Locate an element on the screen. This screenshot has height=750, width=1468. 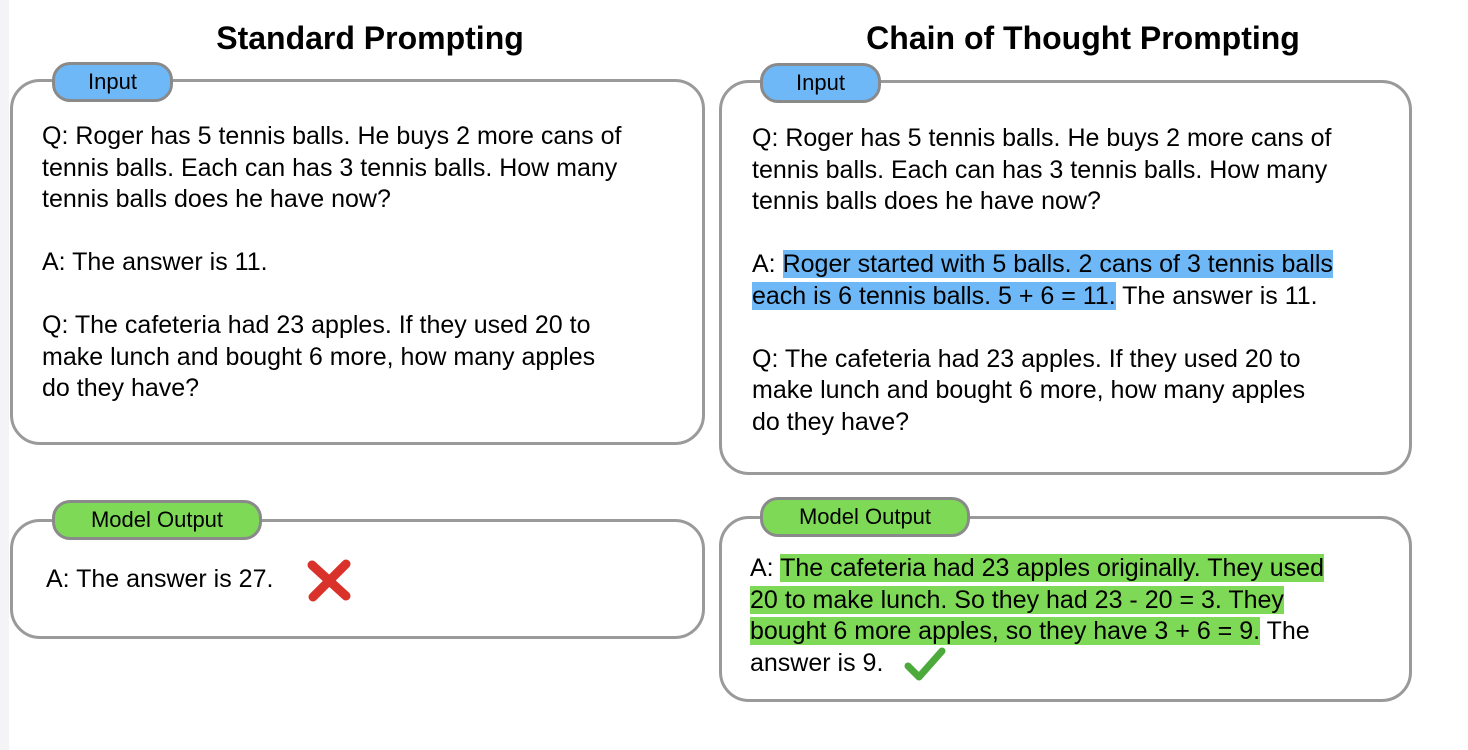
standard-output-label: Model Output is located at coordinates (157, 520).